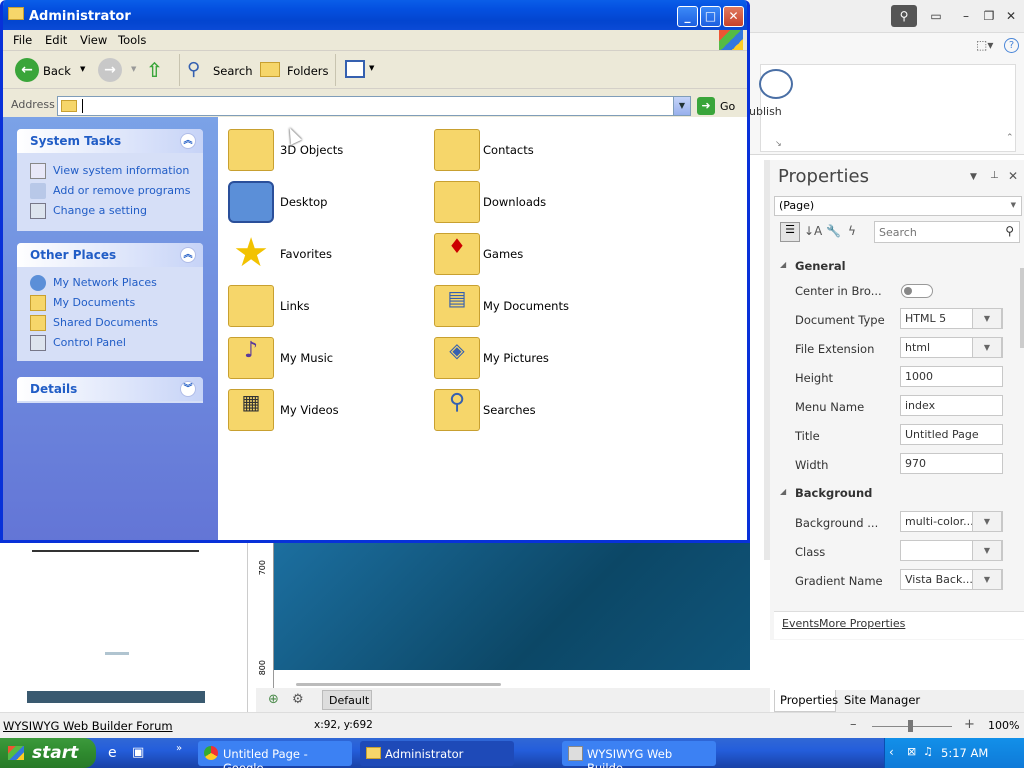 The image size is (1024, 775). What do you see at coordinates (110, 255) in the screenshot?
I see `other-places-header: Other Places ︽` at bounding box center [110, 255].